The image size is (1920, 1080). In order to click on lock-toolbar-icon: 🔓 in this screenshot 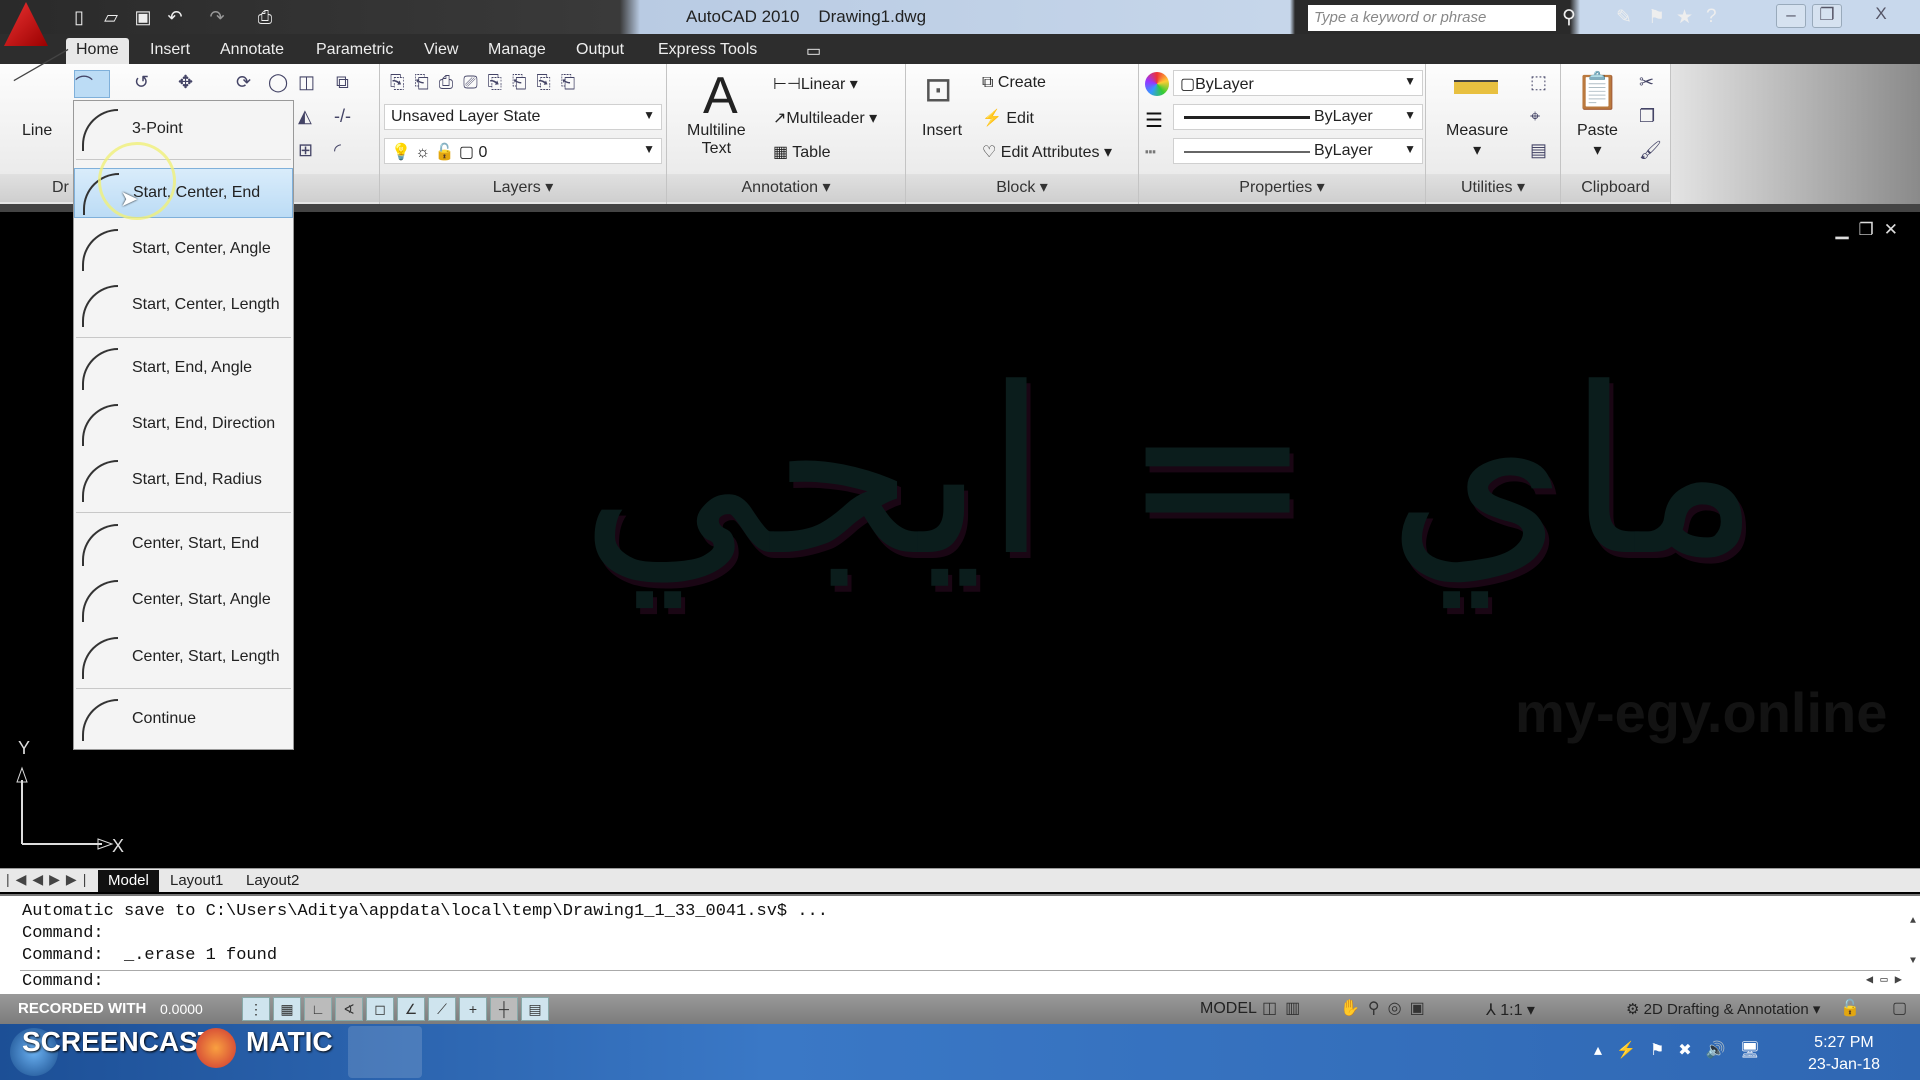, I will do `click(1850, 1008)`.